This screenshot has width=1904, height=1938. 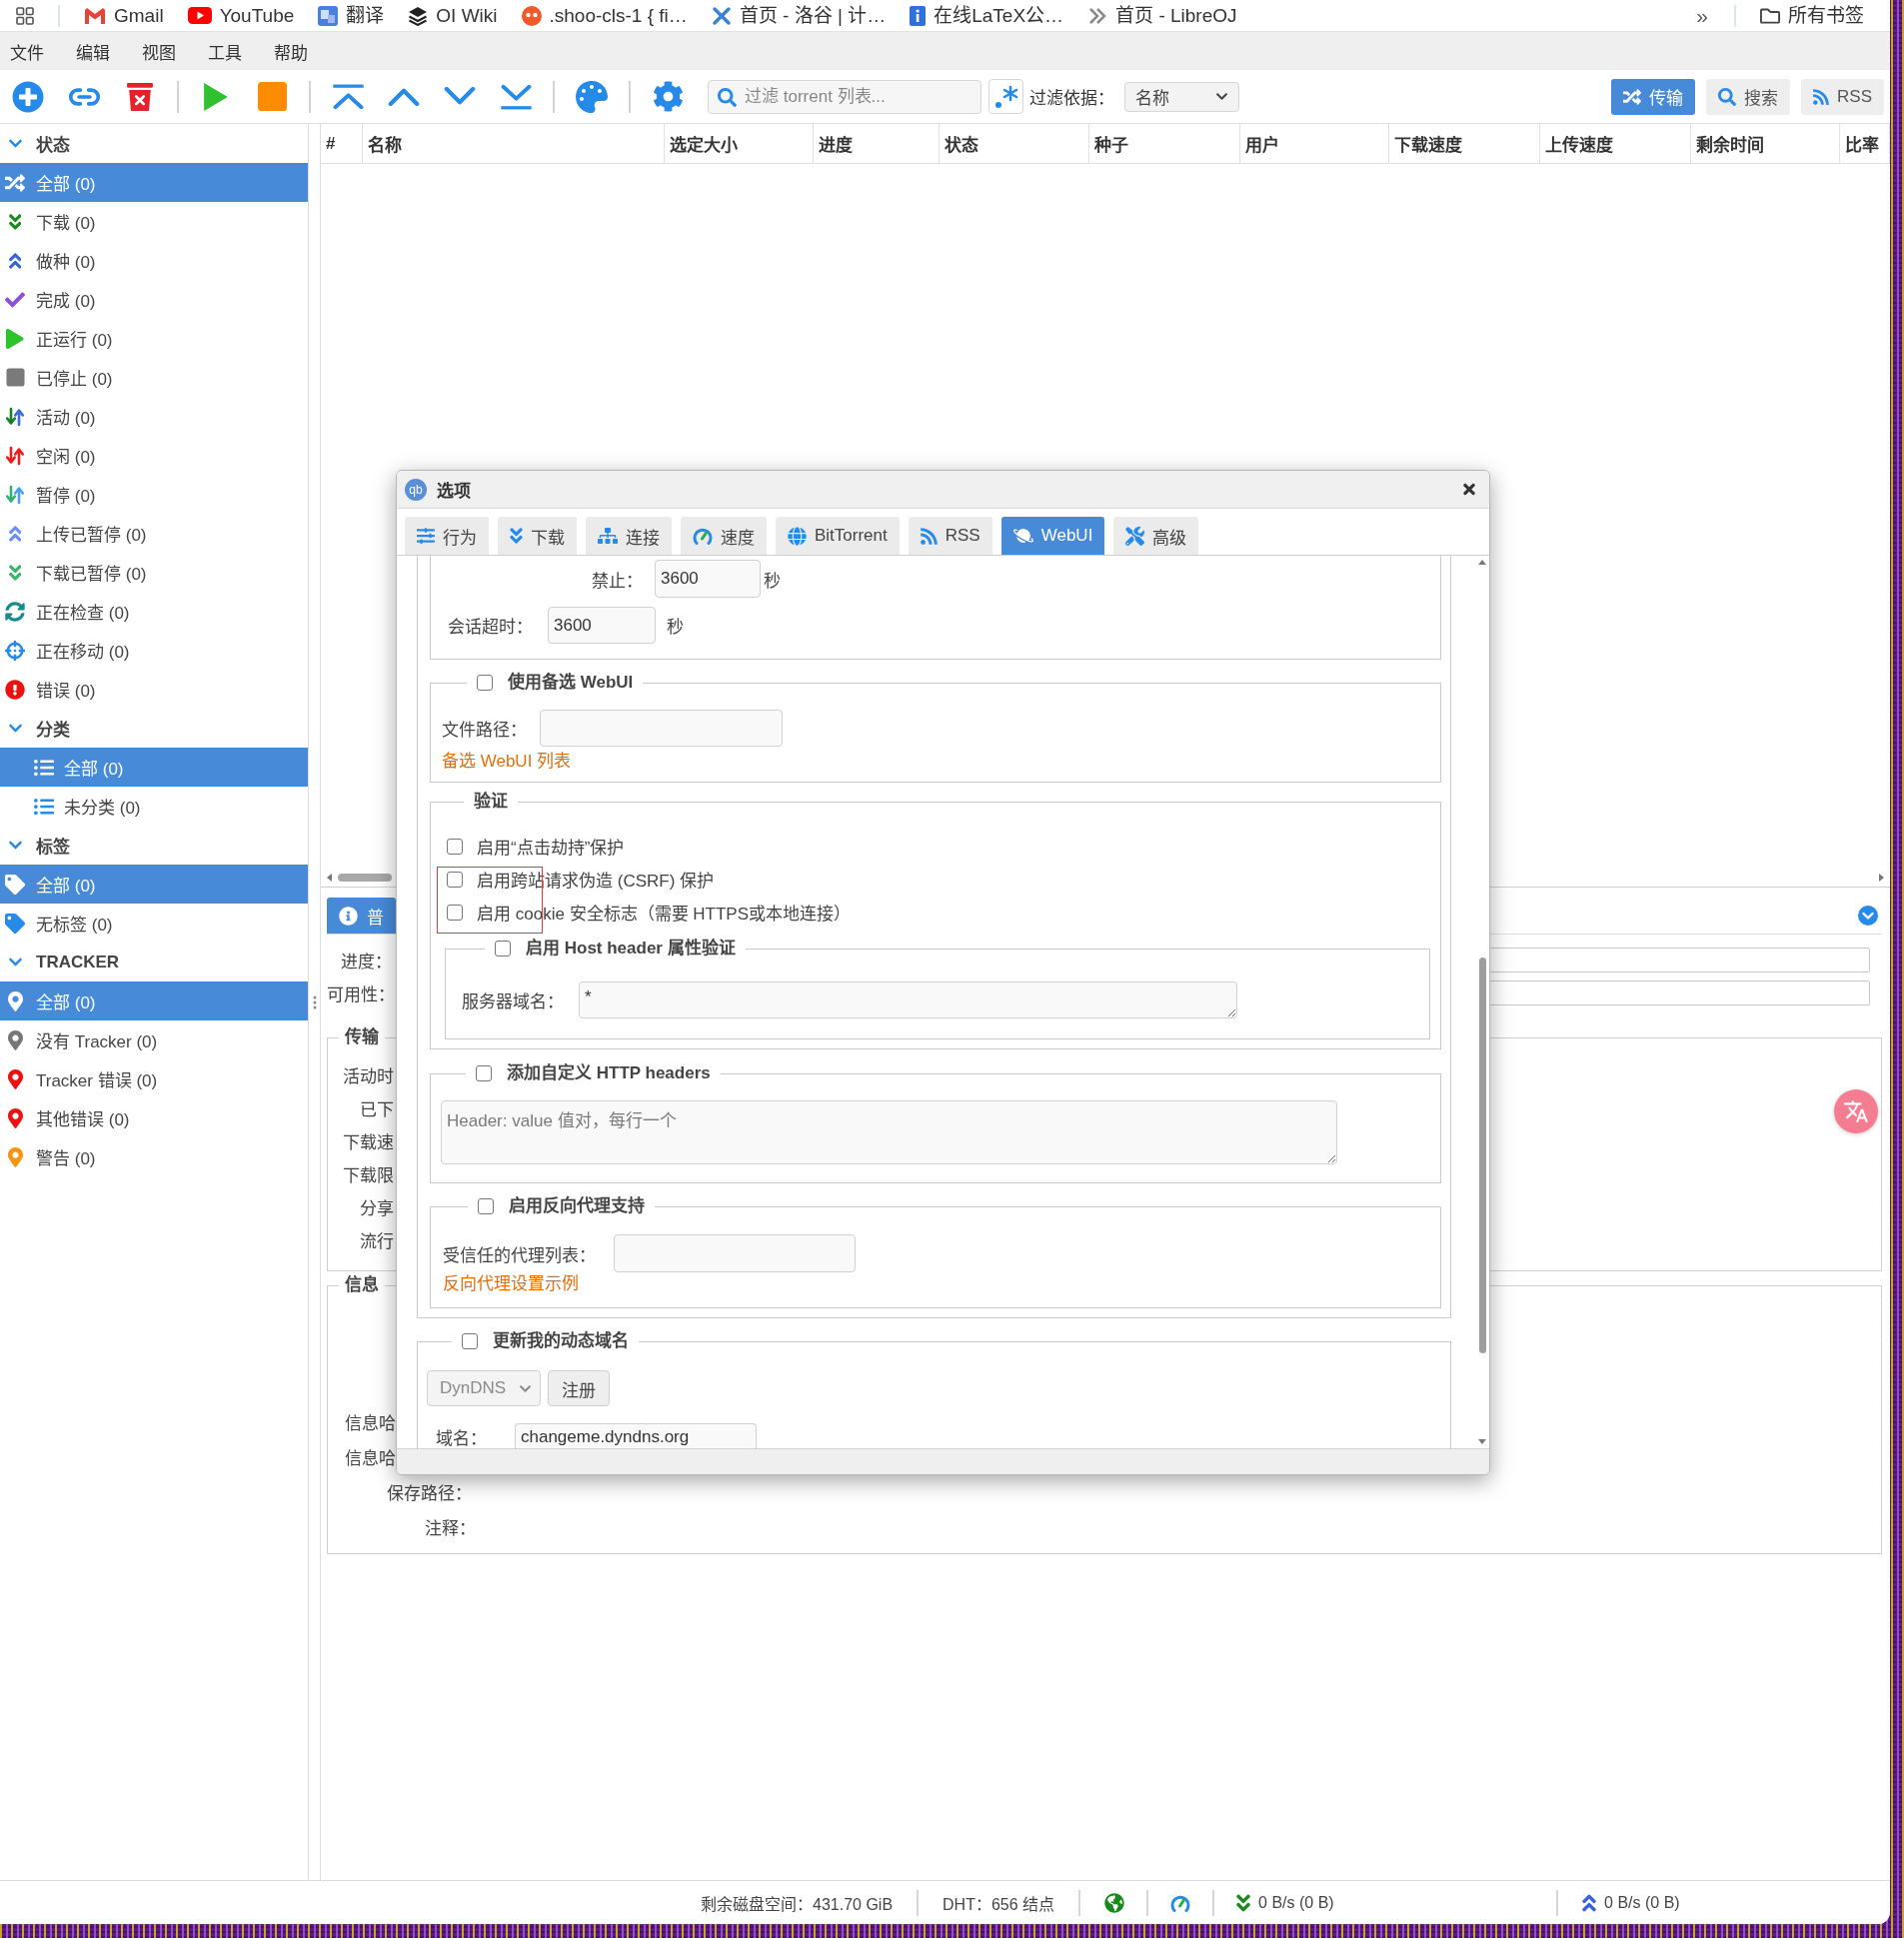 I want to click on menu-item: 编辑, so click(x=93, y=51).